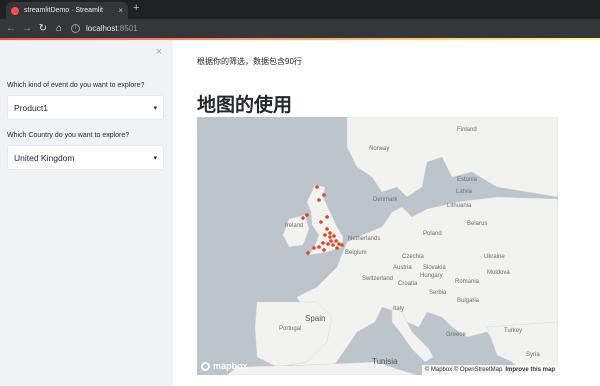  I want to click on browser-tab: streamlitDemo · Streamlit ×, so click(67, 10).